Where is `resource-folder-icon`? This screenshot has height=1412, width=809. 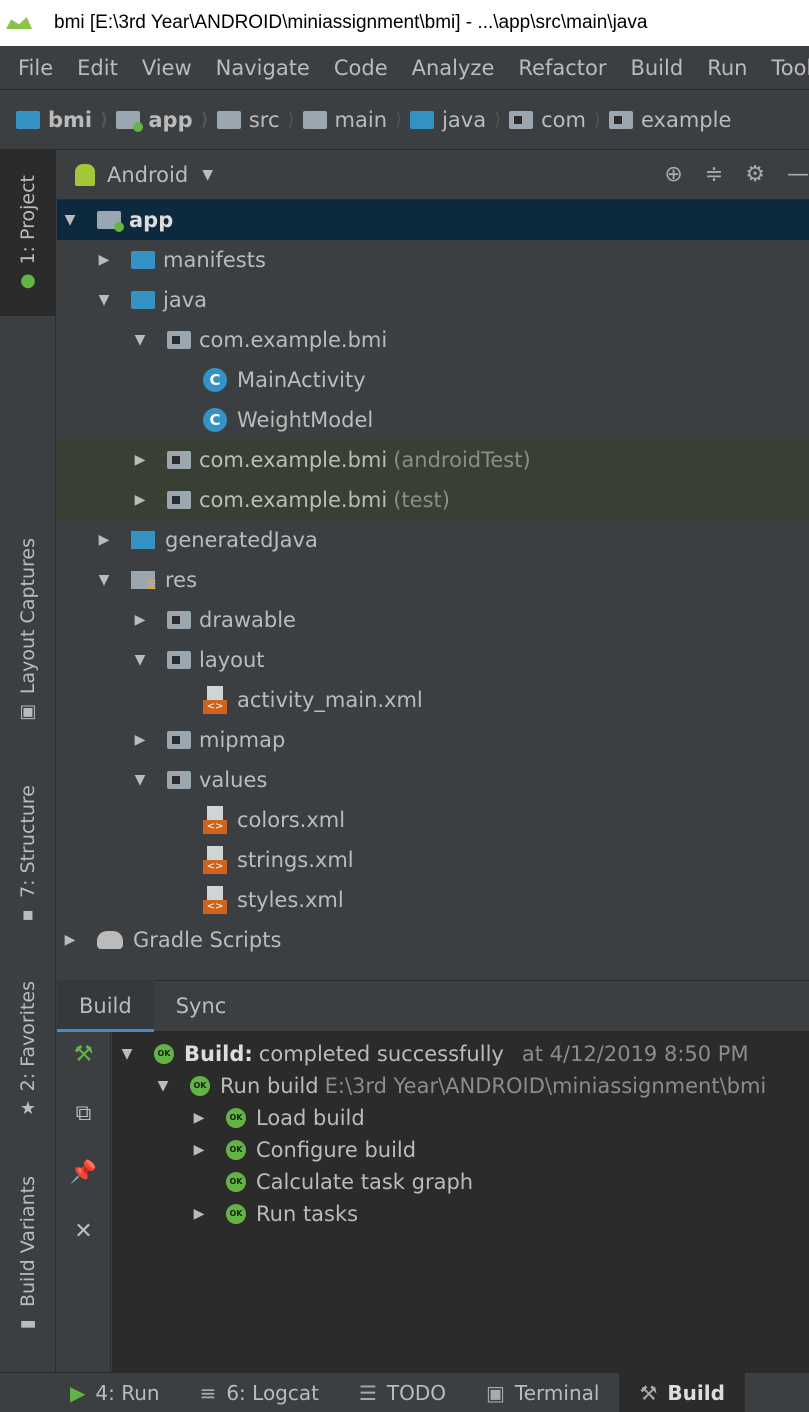
resource-folder-icon is located at coordinates (144, 582).